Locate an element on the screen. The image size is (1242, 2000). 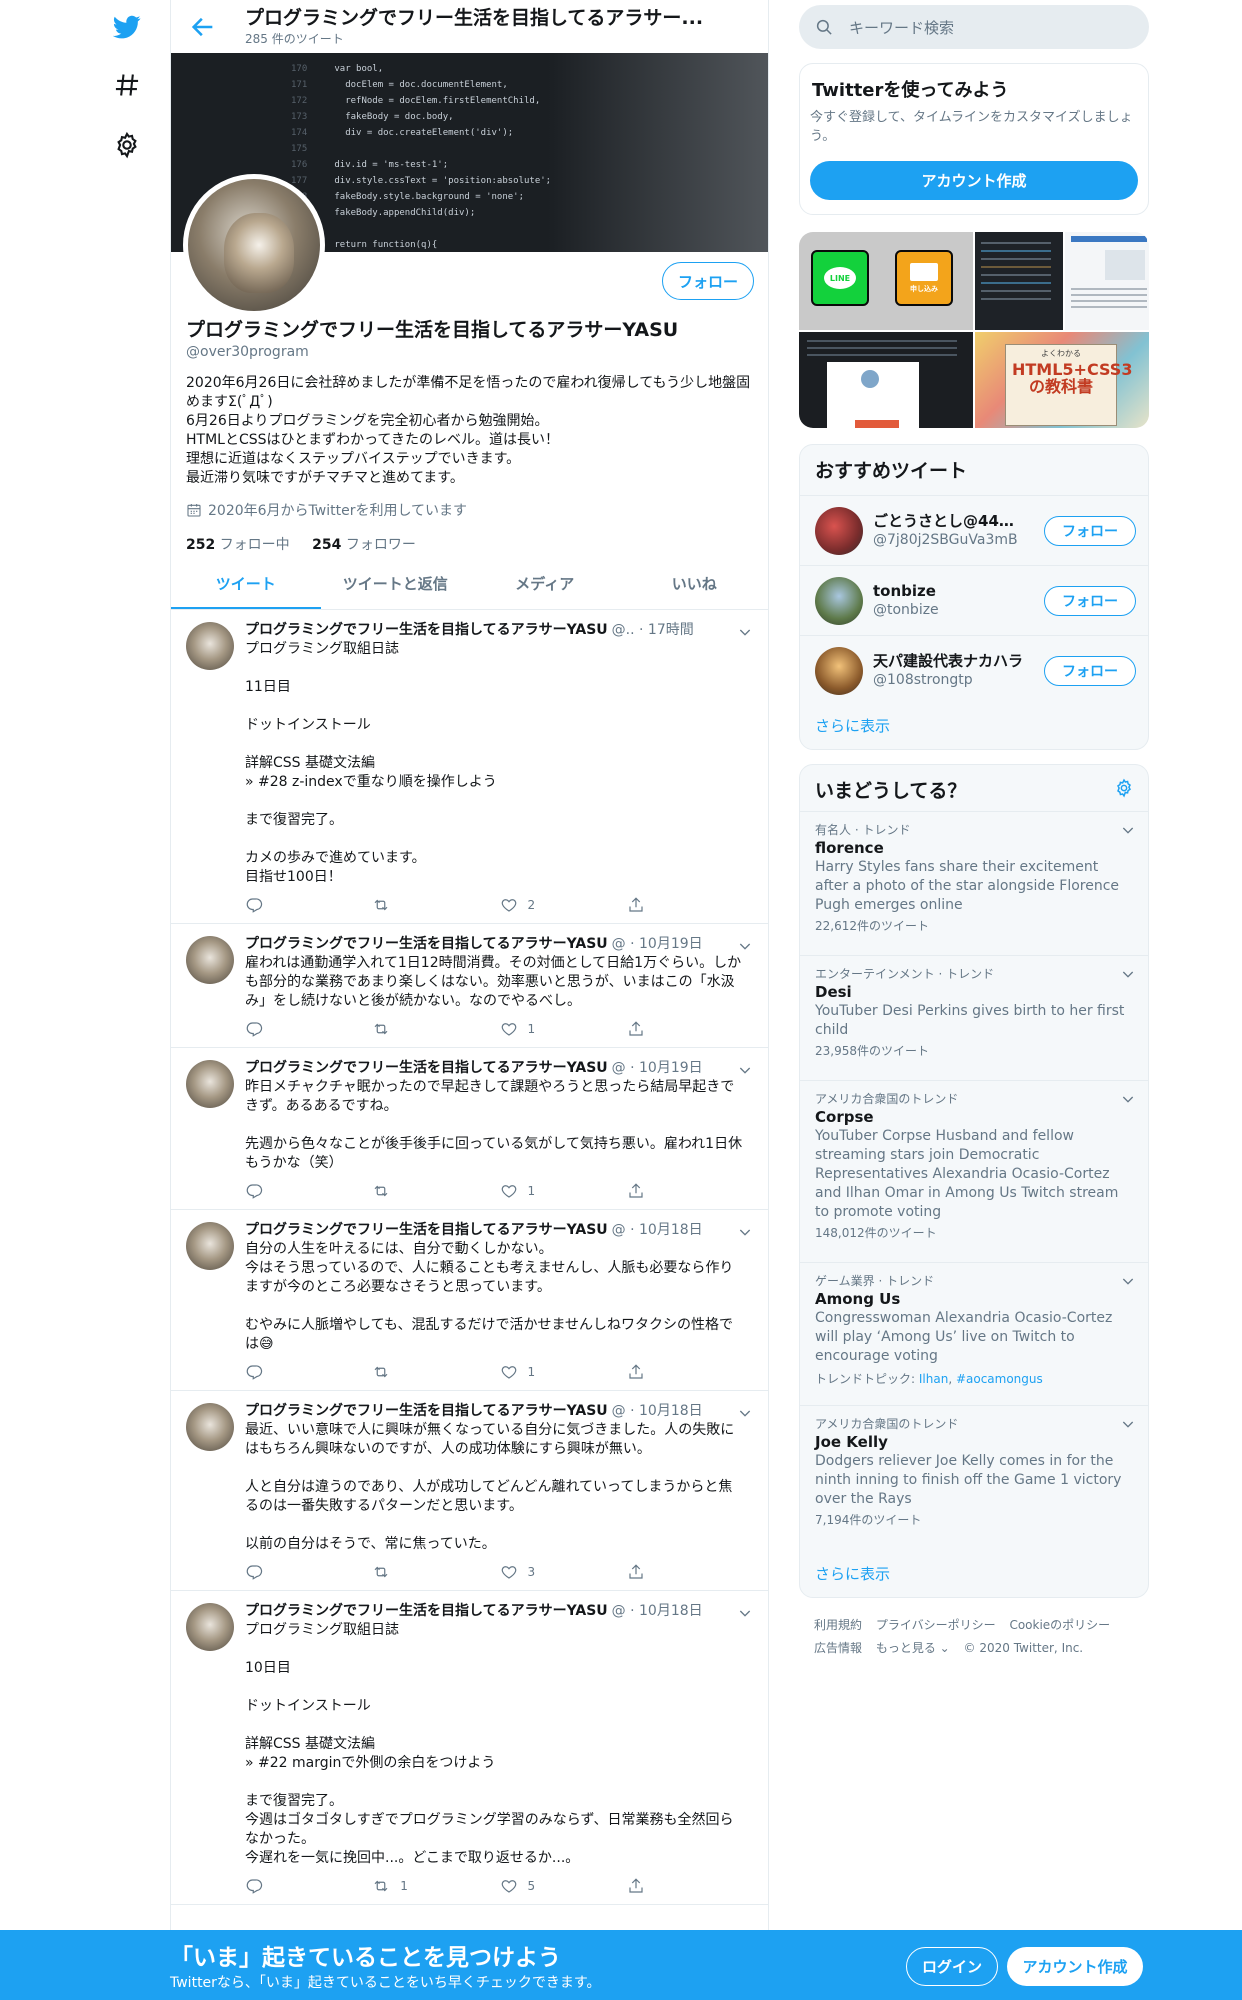
twitter-logo-icon is located at coordinates (127, 27).